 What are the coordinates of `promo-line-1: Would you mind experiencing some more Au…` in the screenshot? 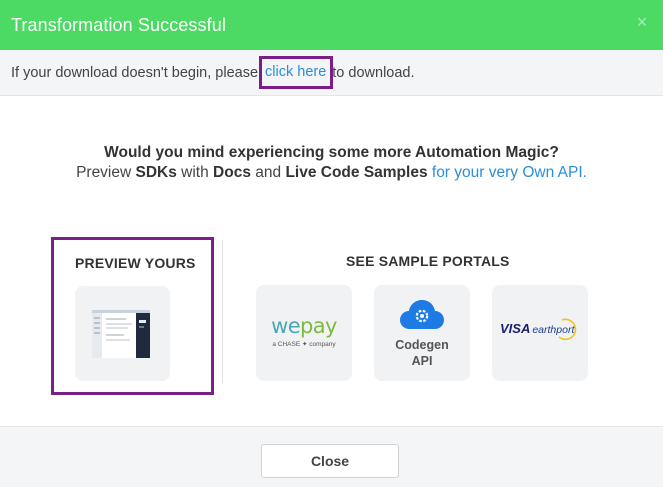 It's located at (331, 152).